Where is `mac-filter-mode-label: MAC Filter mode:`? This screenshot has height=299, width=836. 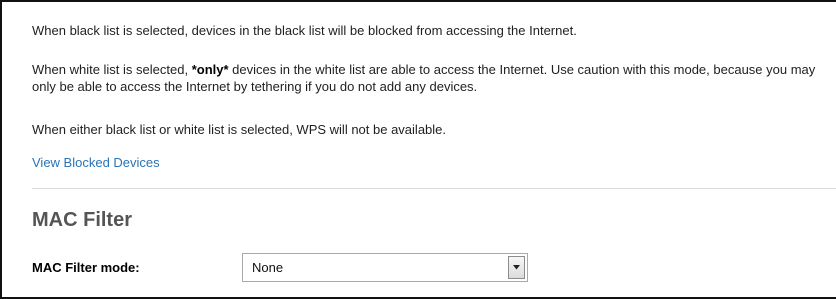
mac-filter-mode-label: MAC Filter mode: is located at coordinates (86, 267).